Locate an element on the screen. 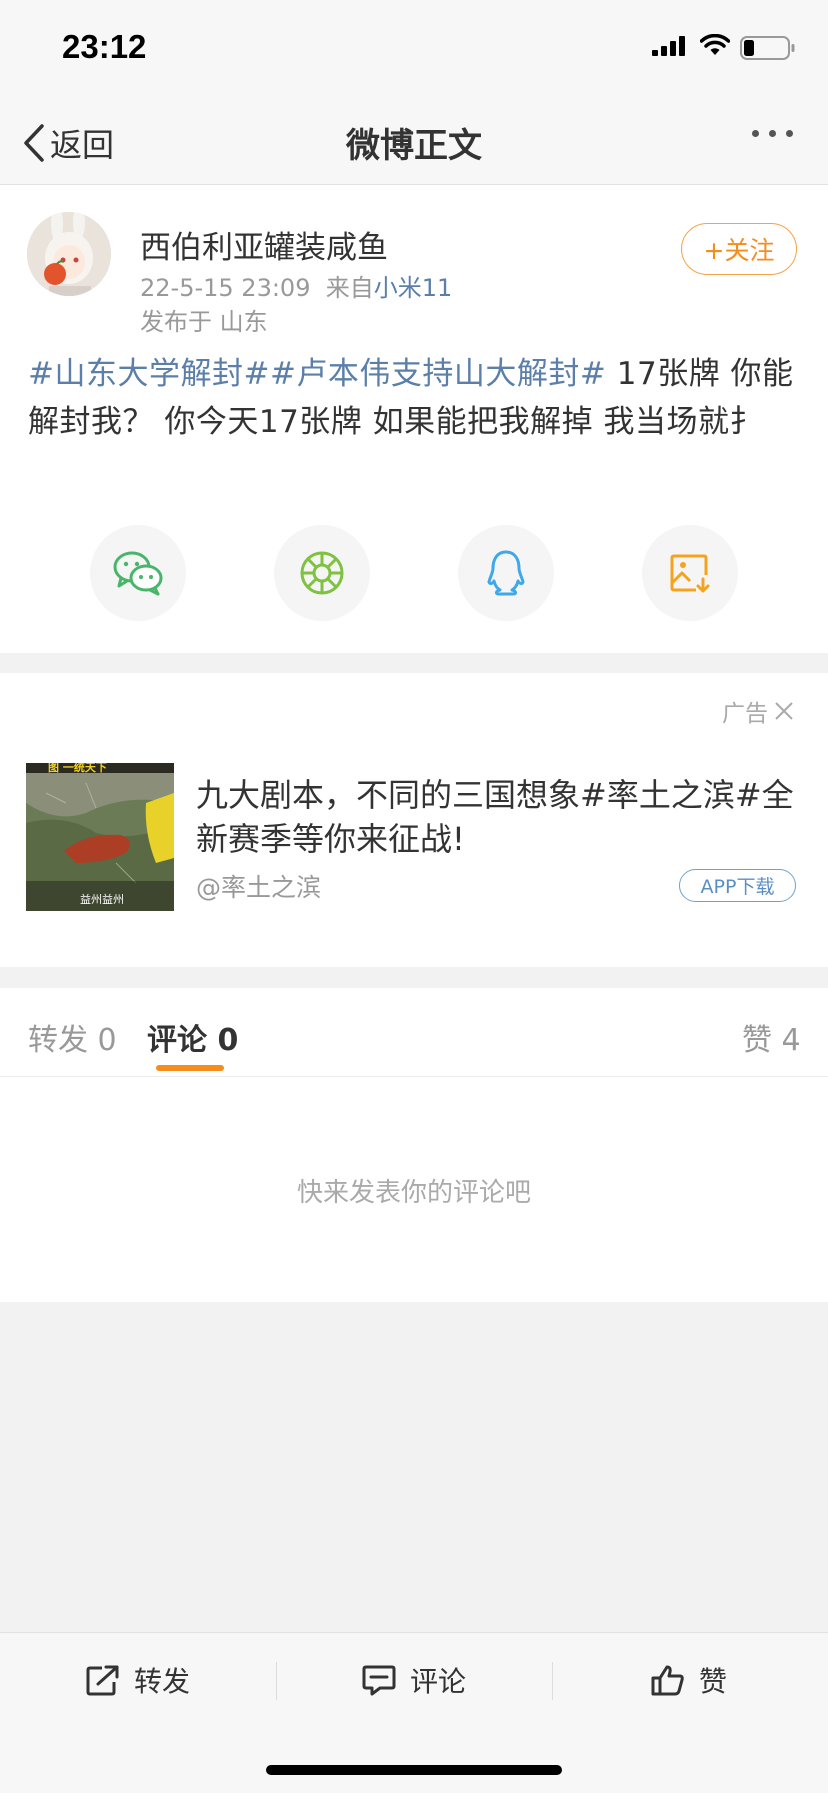 The width and height of the screenshot is (828, 1793). tab-like: 赞 4 is located at coordinates (771, 1037).